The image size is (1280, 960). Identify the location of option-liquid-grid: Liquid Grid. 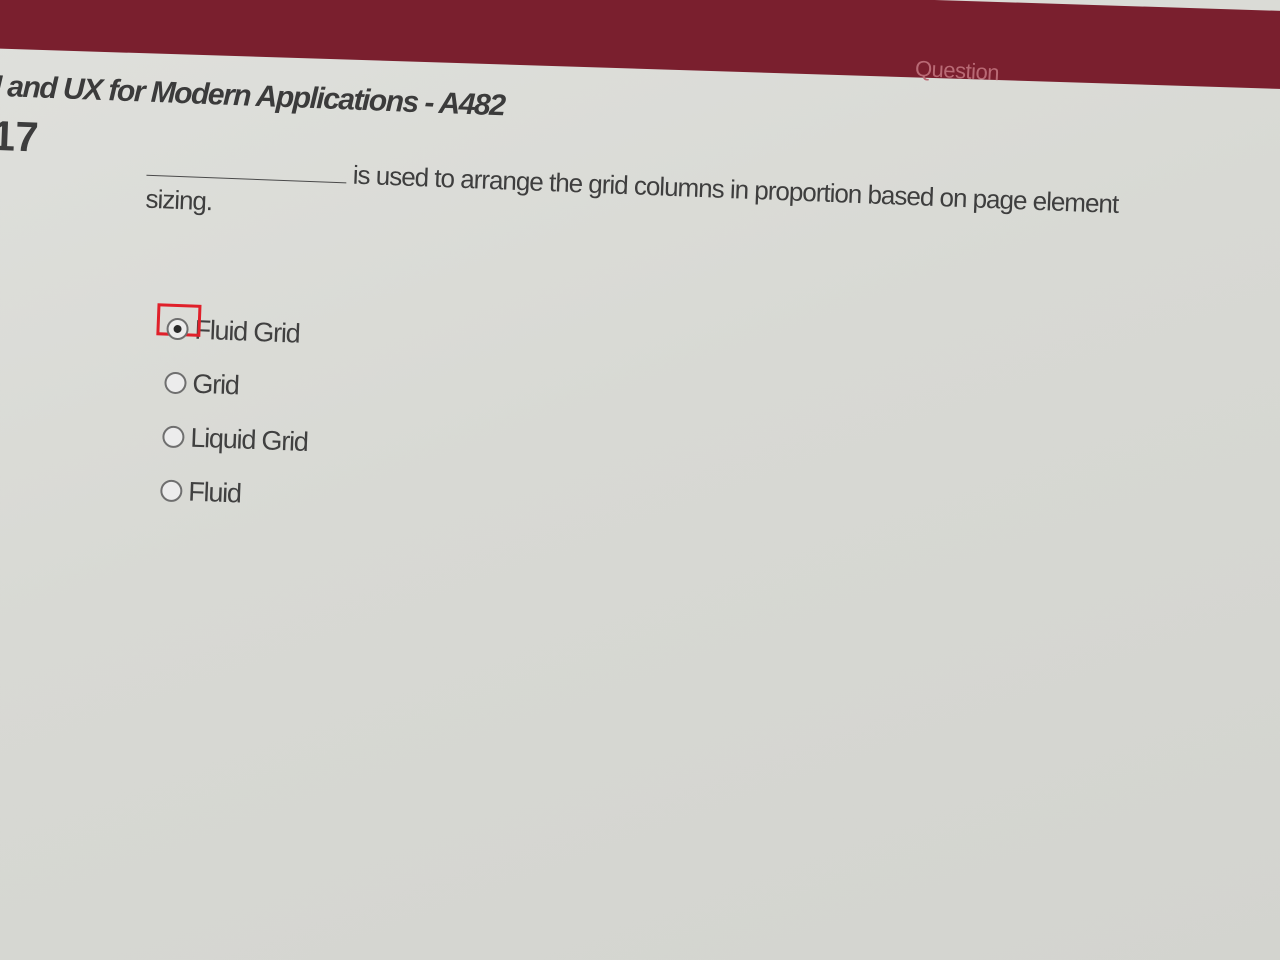
(231, 439).